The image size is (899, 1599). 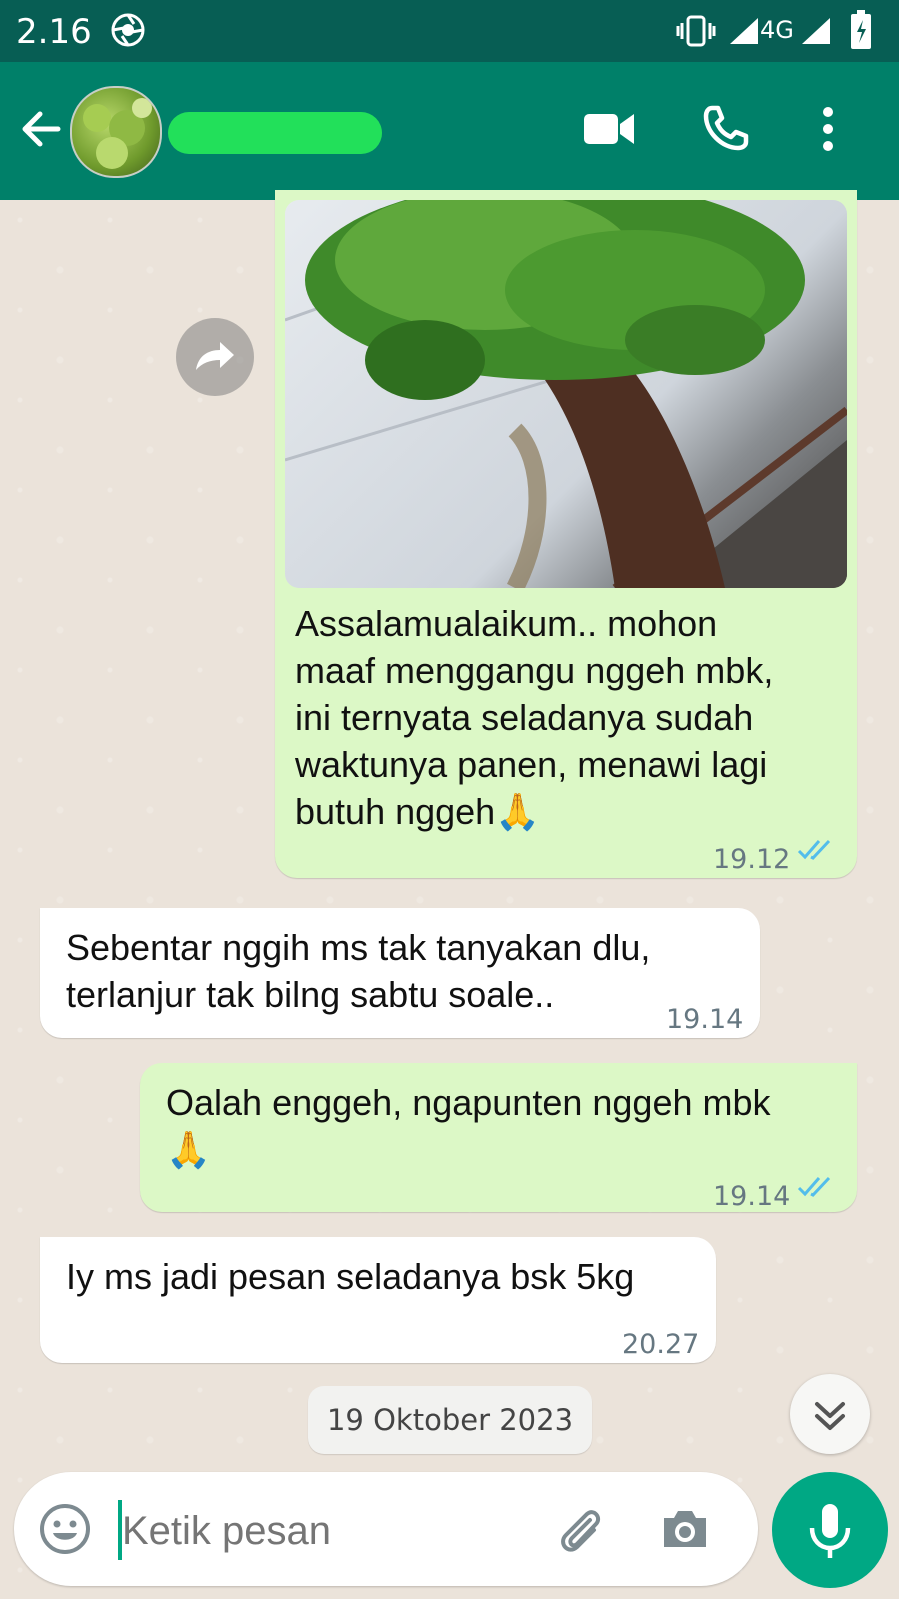 I want to click on message-line: Assalamualaikum.. mohon, so click(x=506, y=623).